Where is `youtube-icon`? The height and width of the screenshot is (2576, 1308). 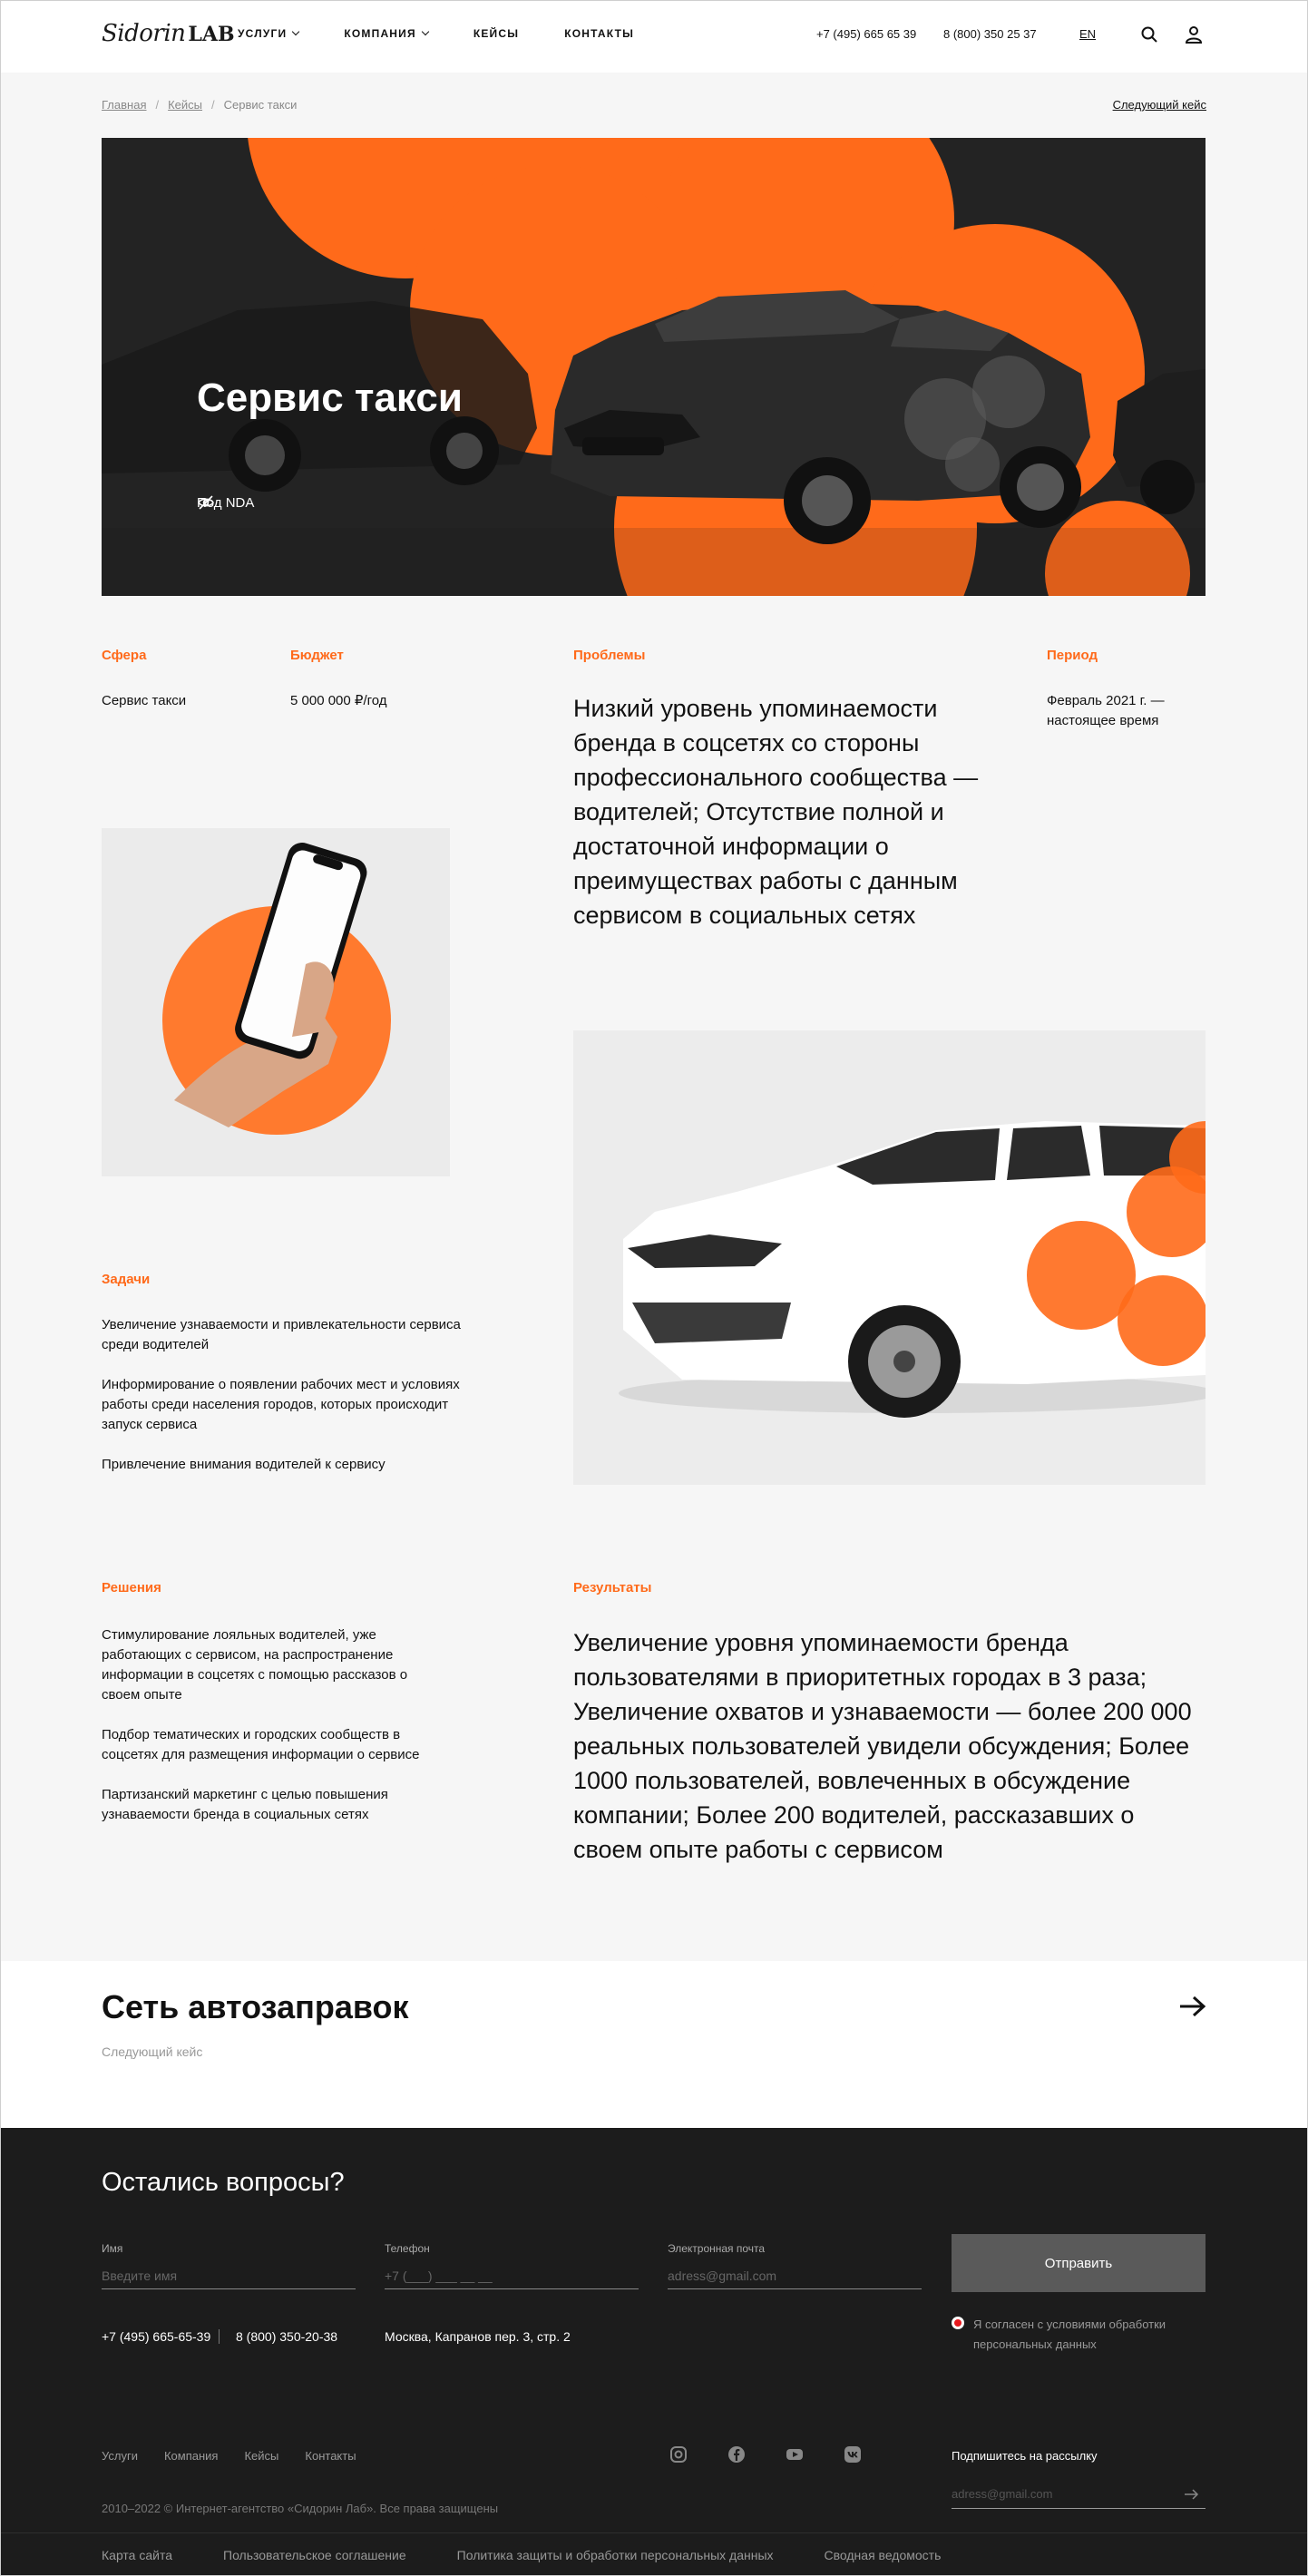 youtube-icon is located at coordinates (795, 2454).